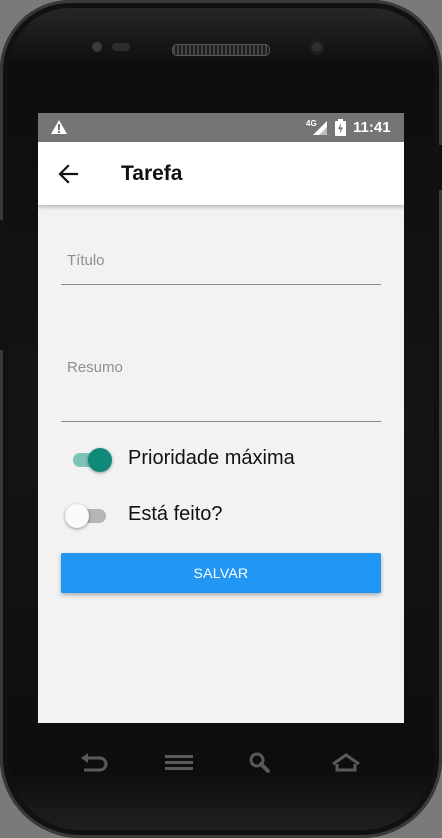  Describe the element at coordinates (175, 514) in the screenshot. I see `done-switch-label: Está feito?` at that location.